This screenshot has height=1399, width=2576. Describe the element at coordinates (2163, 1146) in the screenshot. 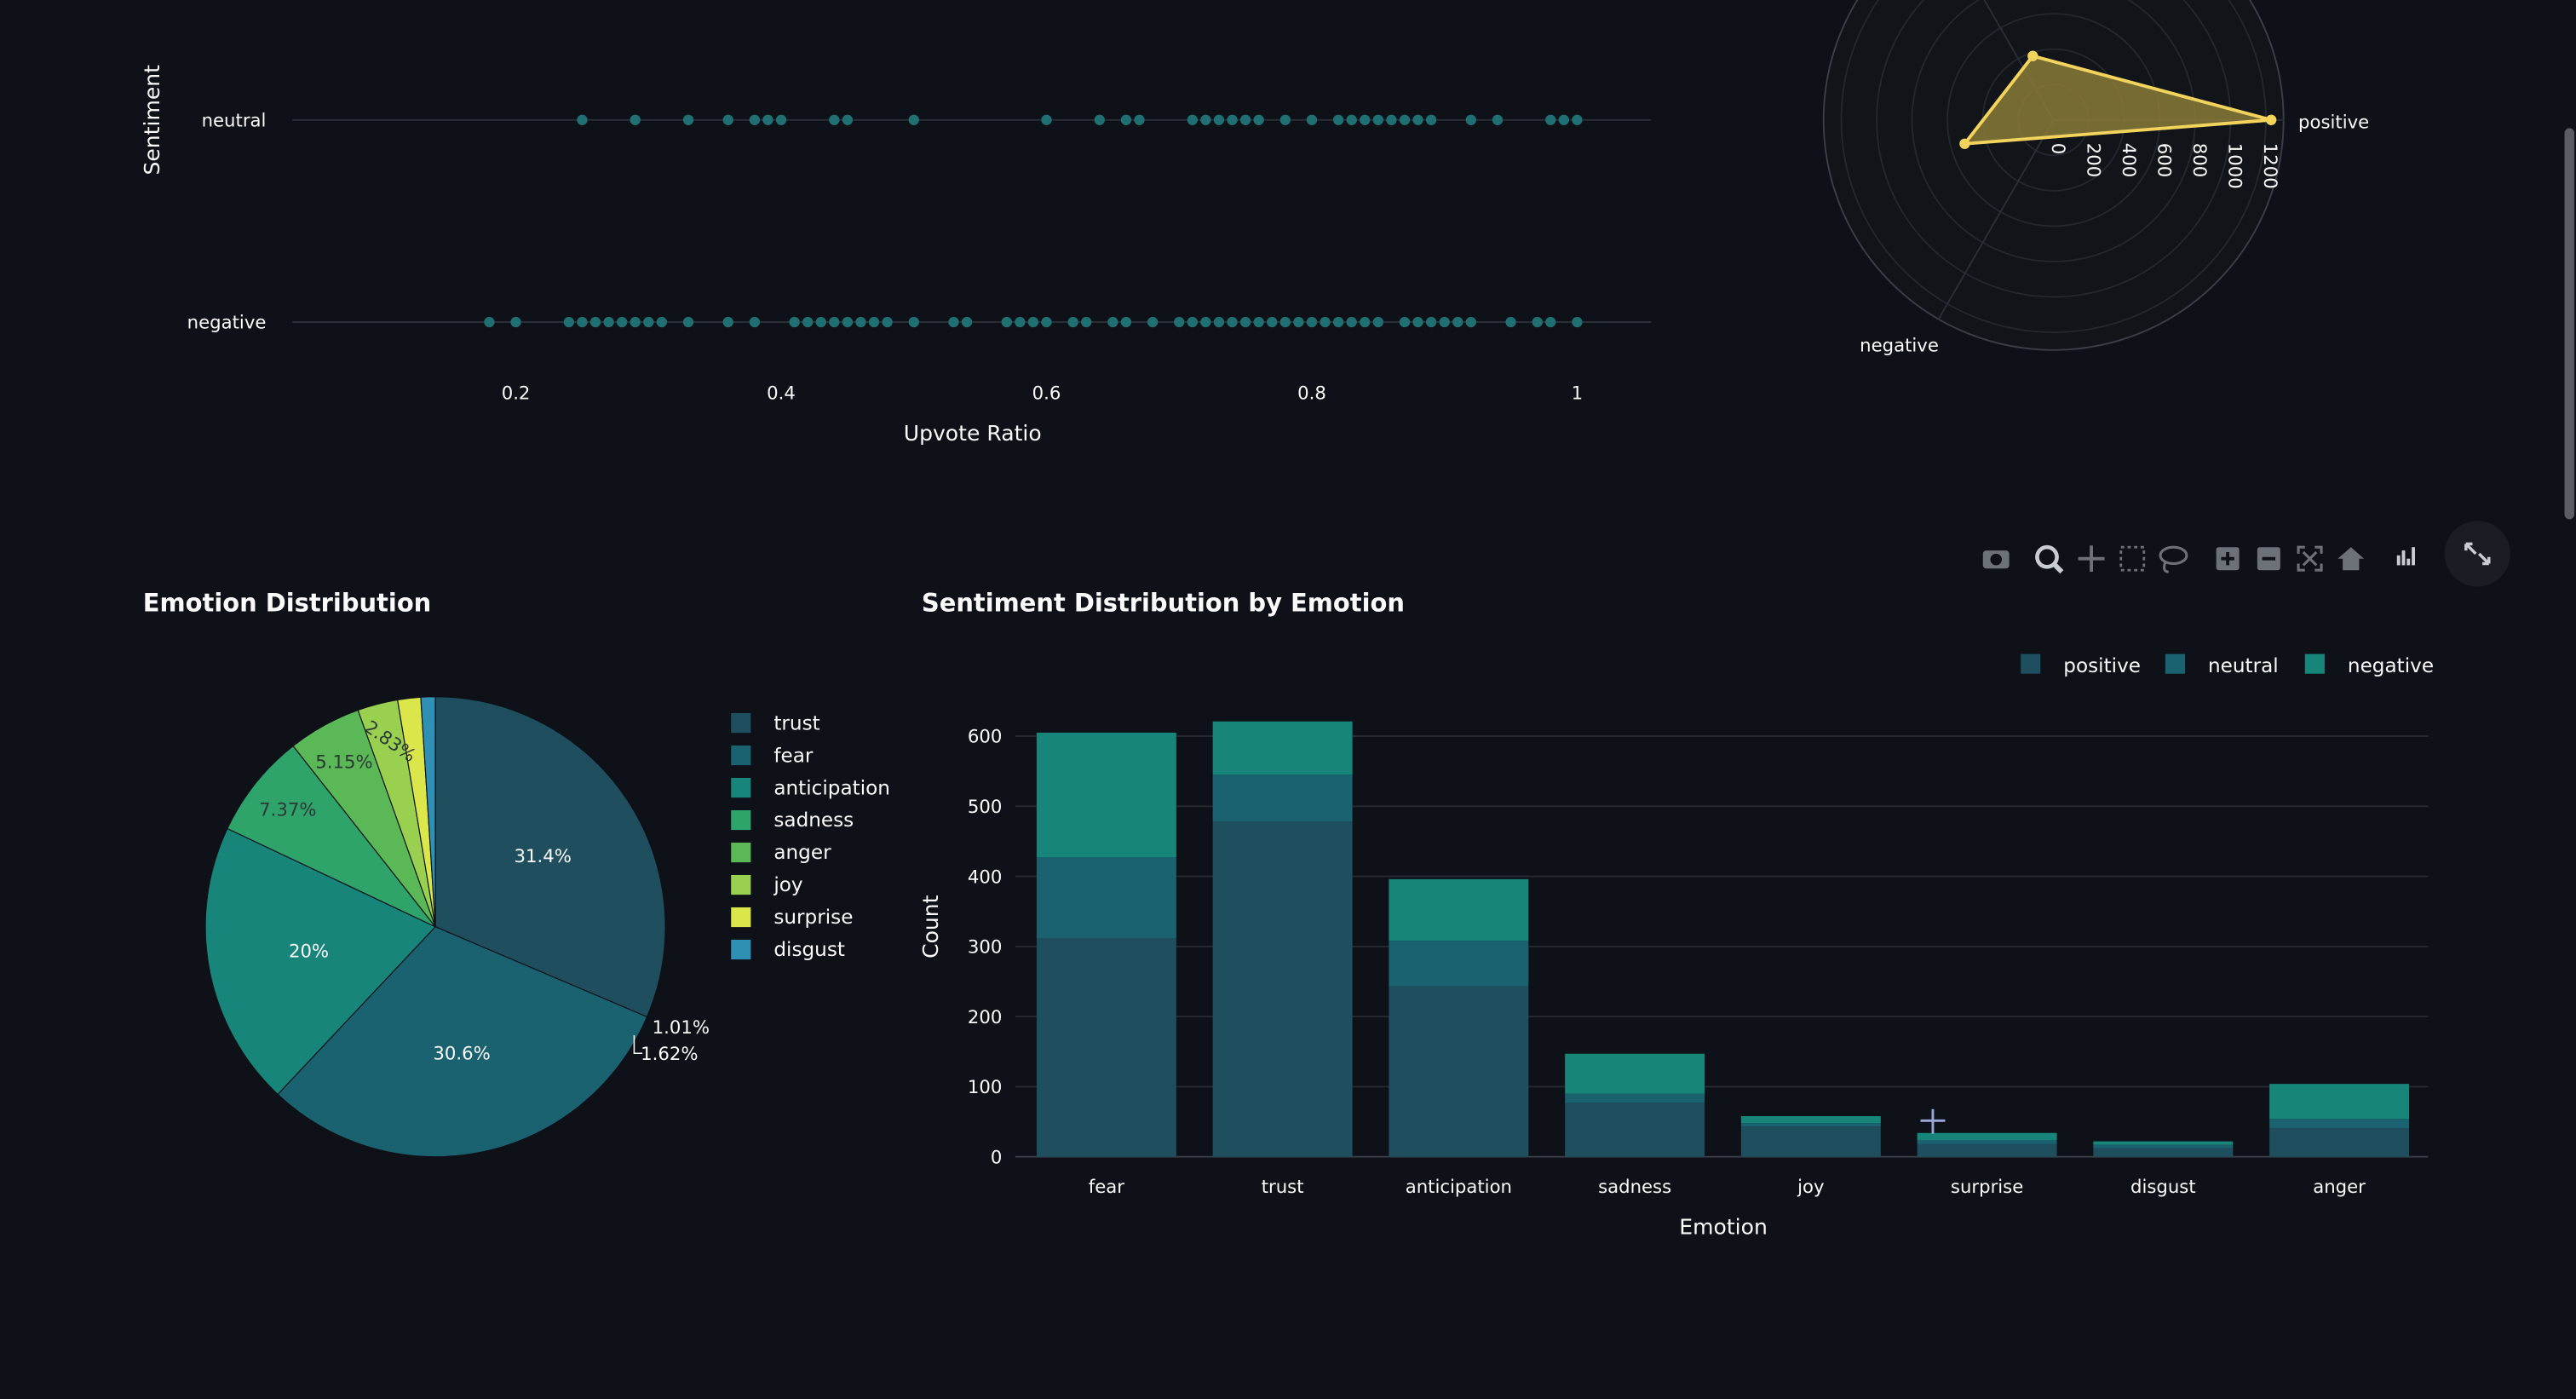

I see `bar-segment-disgust-neutral` at that location.